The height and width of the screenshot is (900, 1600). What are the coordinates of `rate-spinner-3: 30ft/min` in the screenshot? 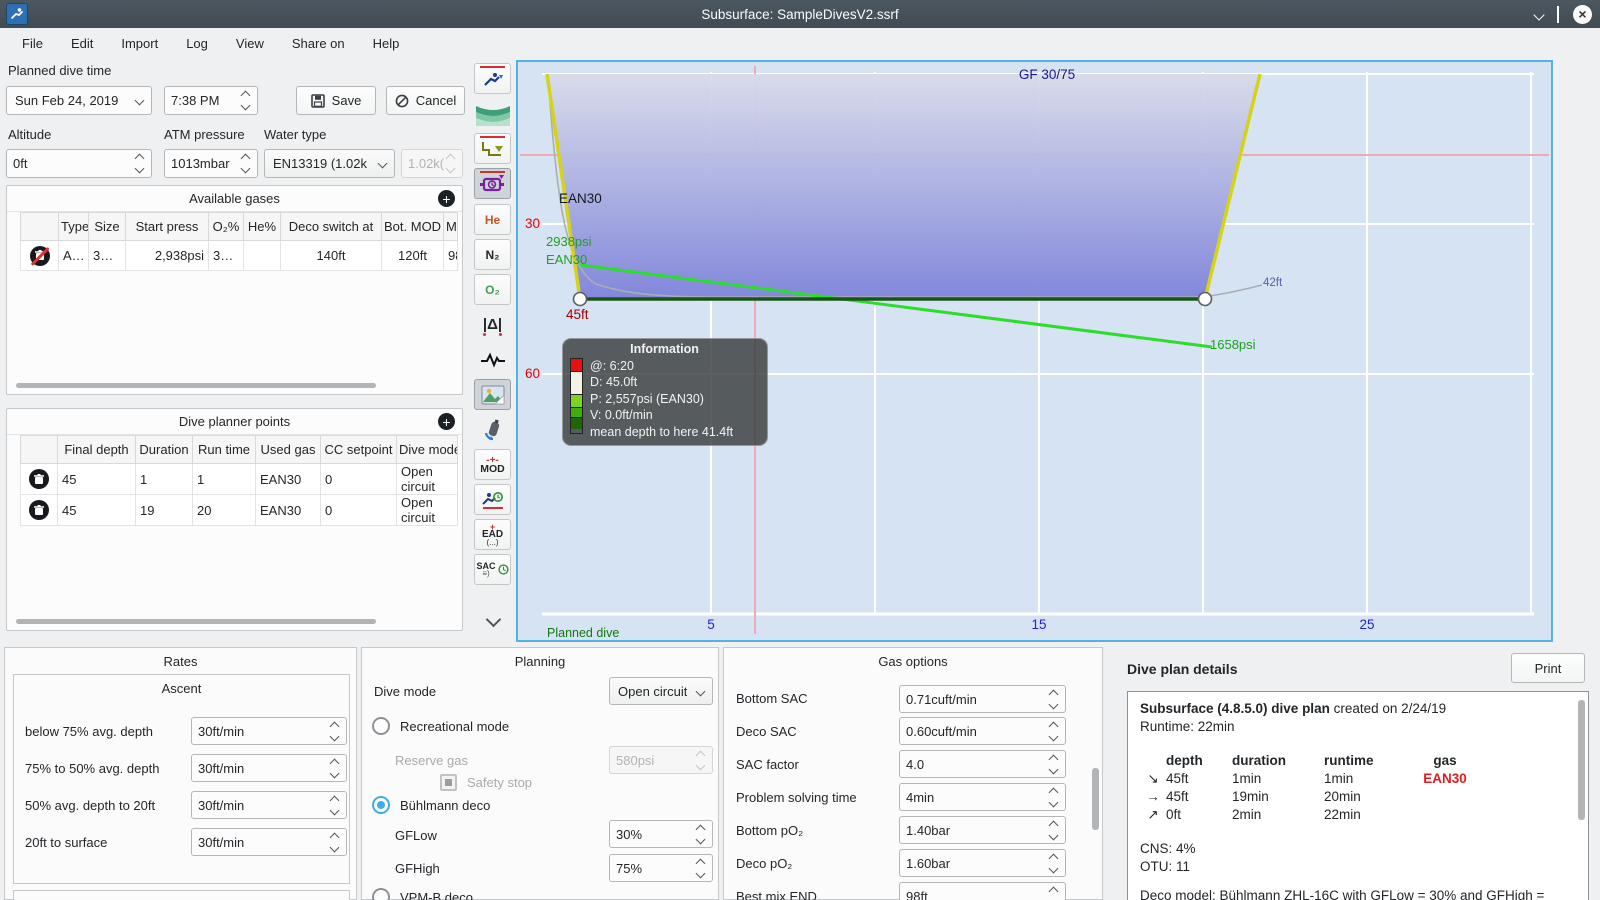 It's located at (269, 842).